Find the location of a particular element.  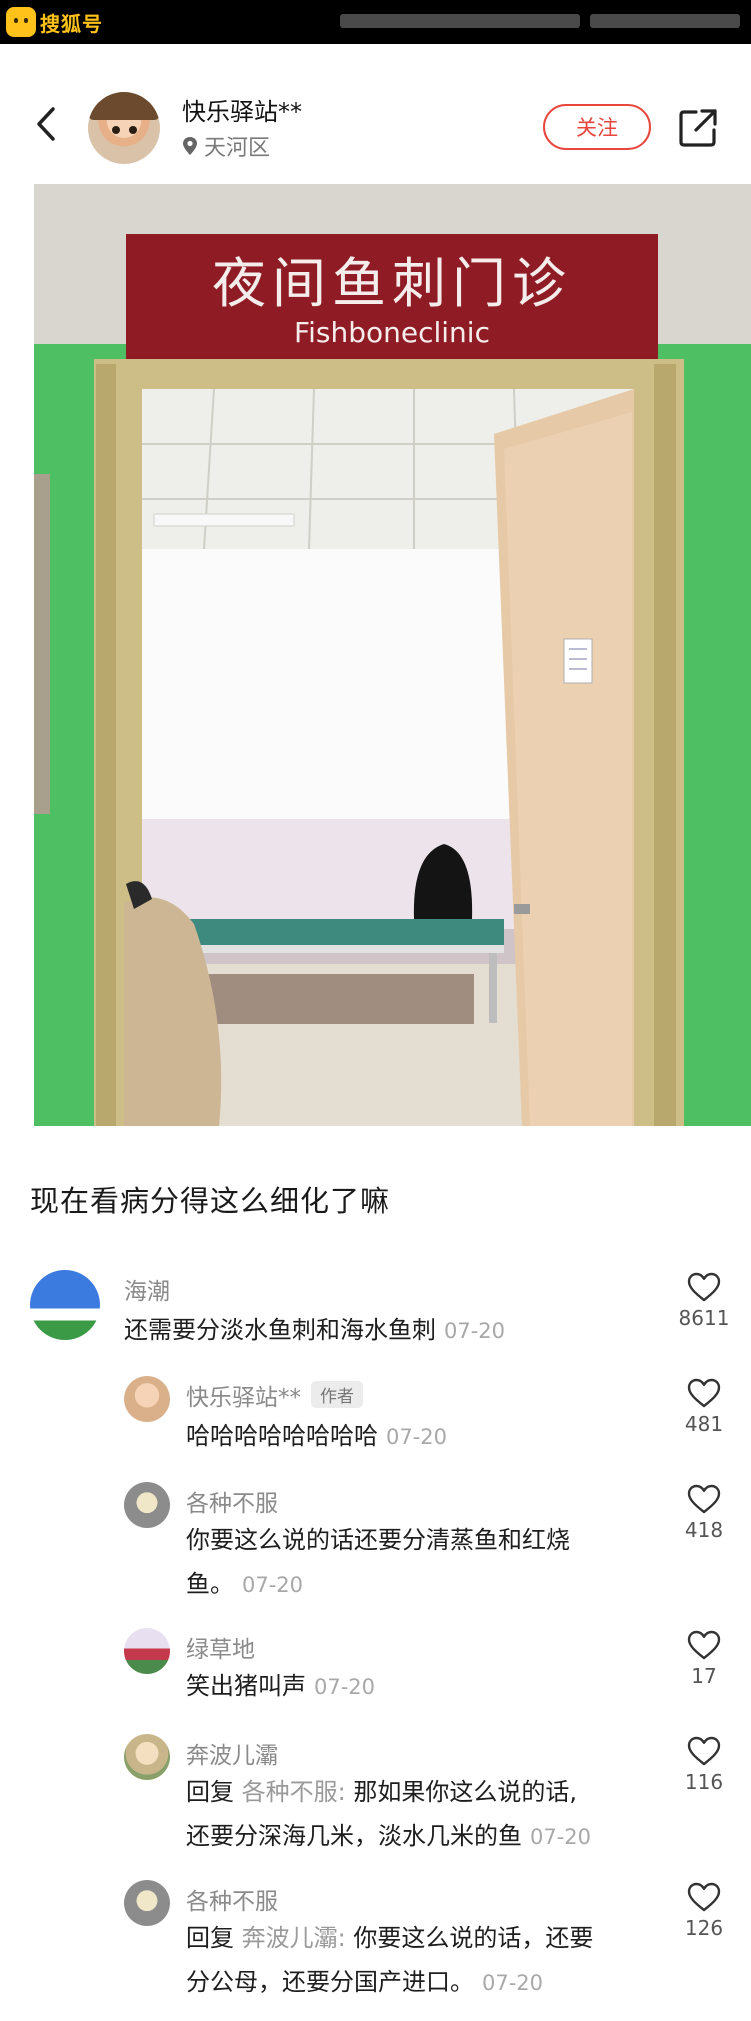

watermark-logo: 搜狐号 is located at coordinates (54, 22).